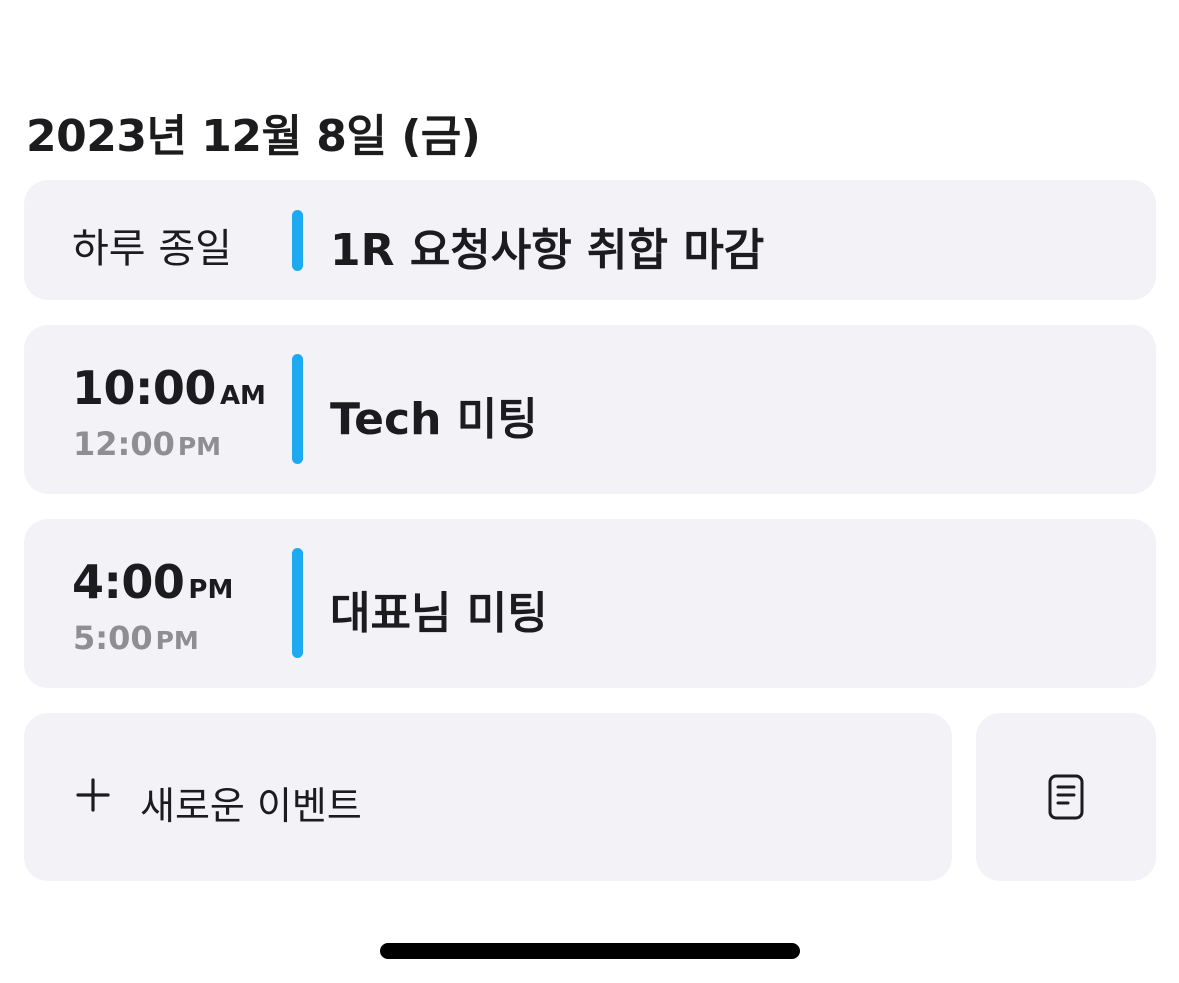  Describe the element at coordinates (488, 797) in the screenshot. I see `new-event-button: 새로운 이벤트` at that location.